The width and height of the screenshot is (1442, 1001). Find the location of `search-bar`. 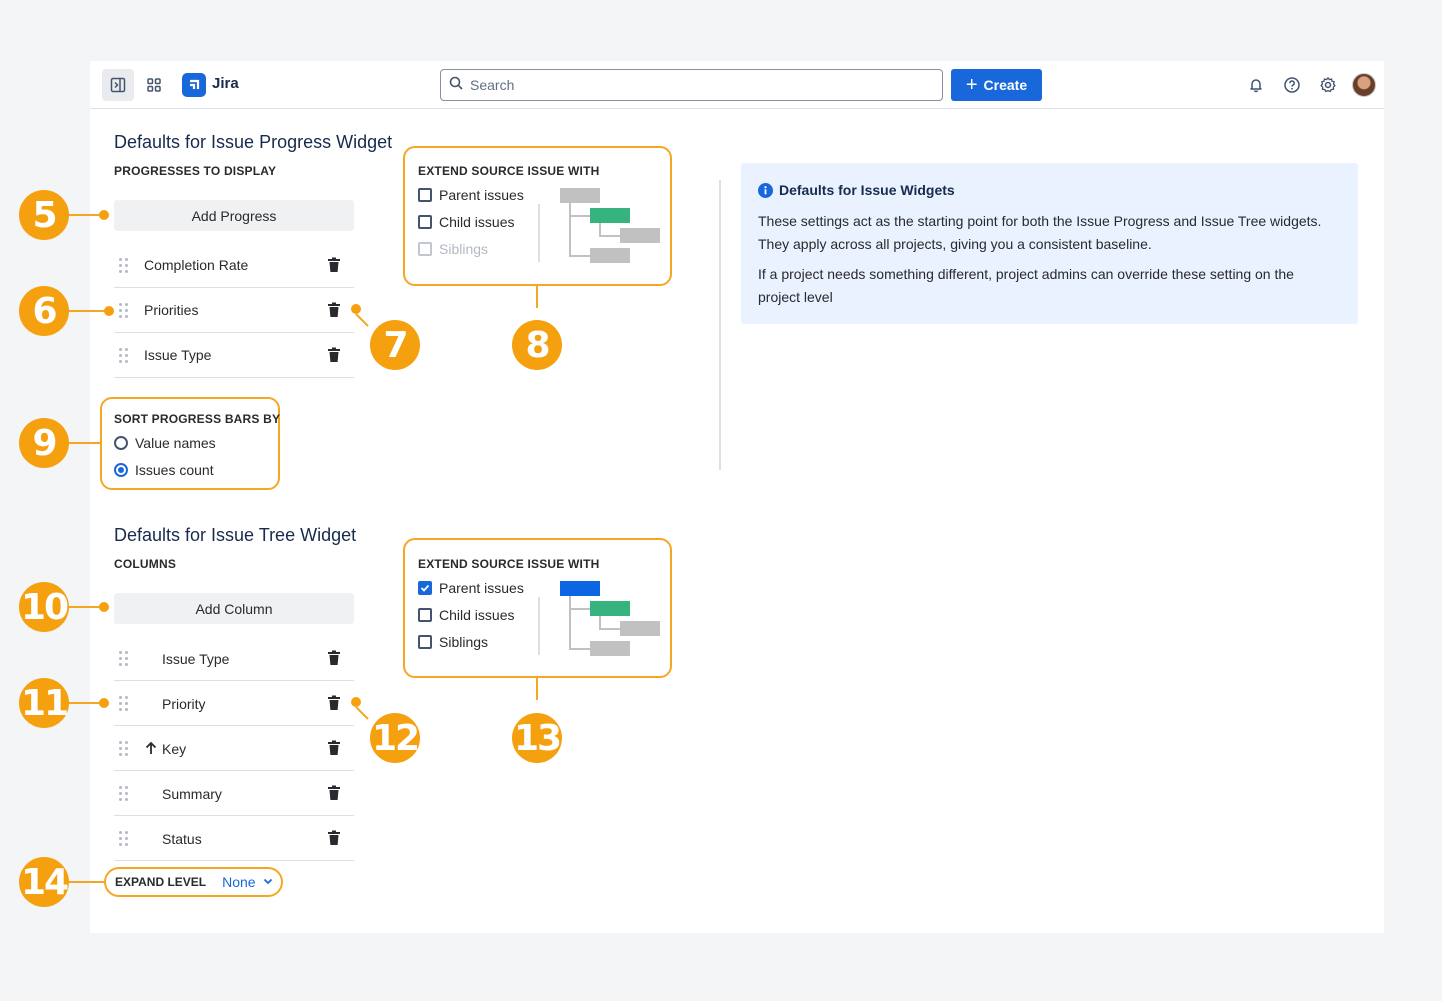

search-bar is located at coordinates (691, 85).